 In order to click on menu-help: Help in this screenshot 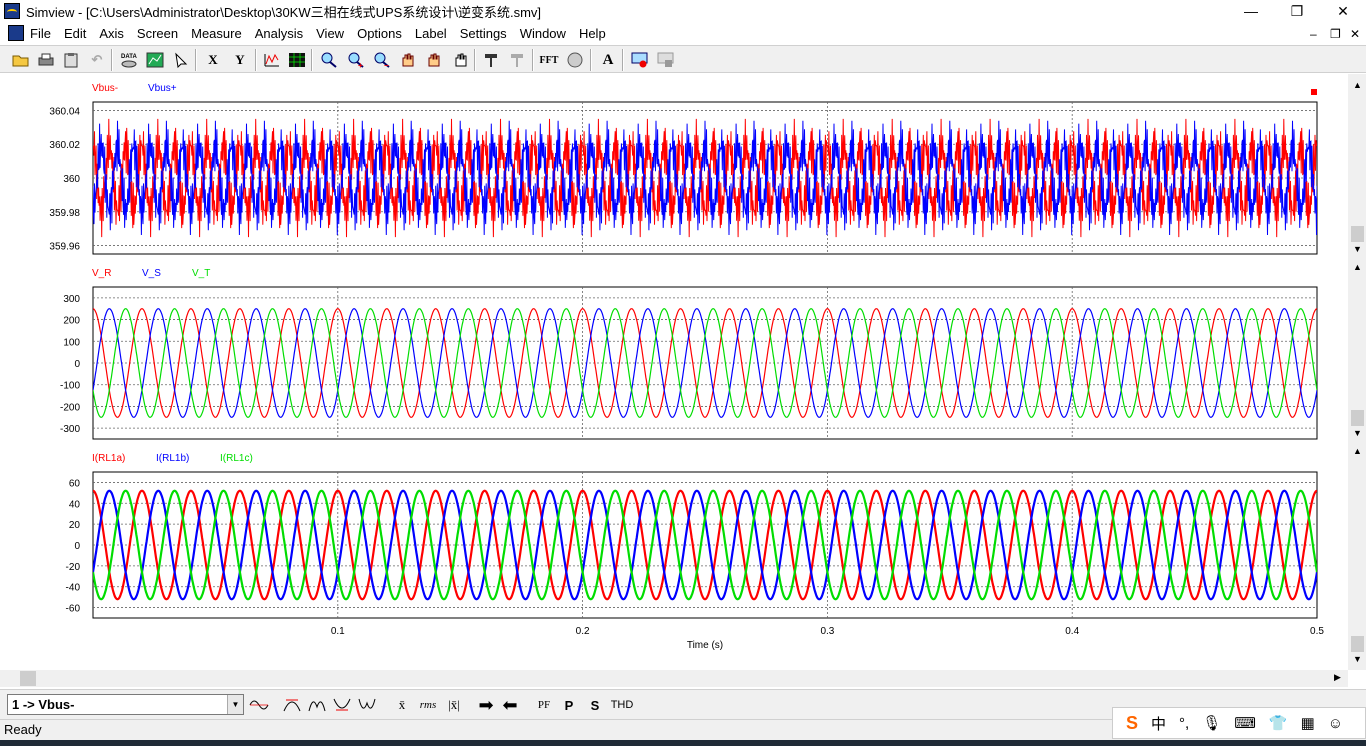, I will do `click(592, 33)`.